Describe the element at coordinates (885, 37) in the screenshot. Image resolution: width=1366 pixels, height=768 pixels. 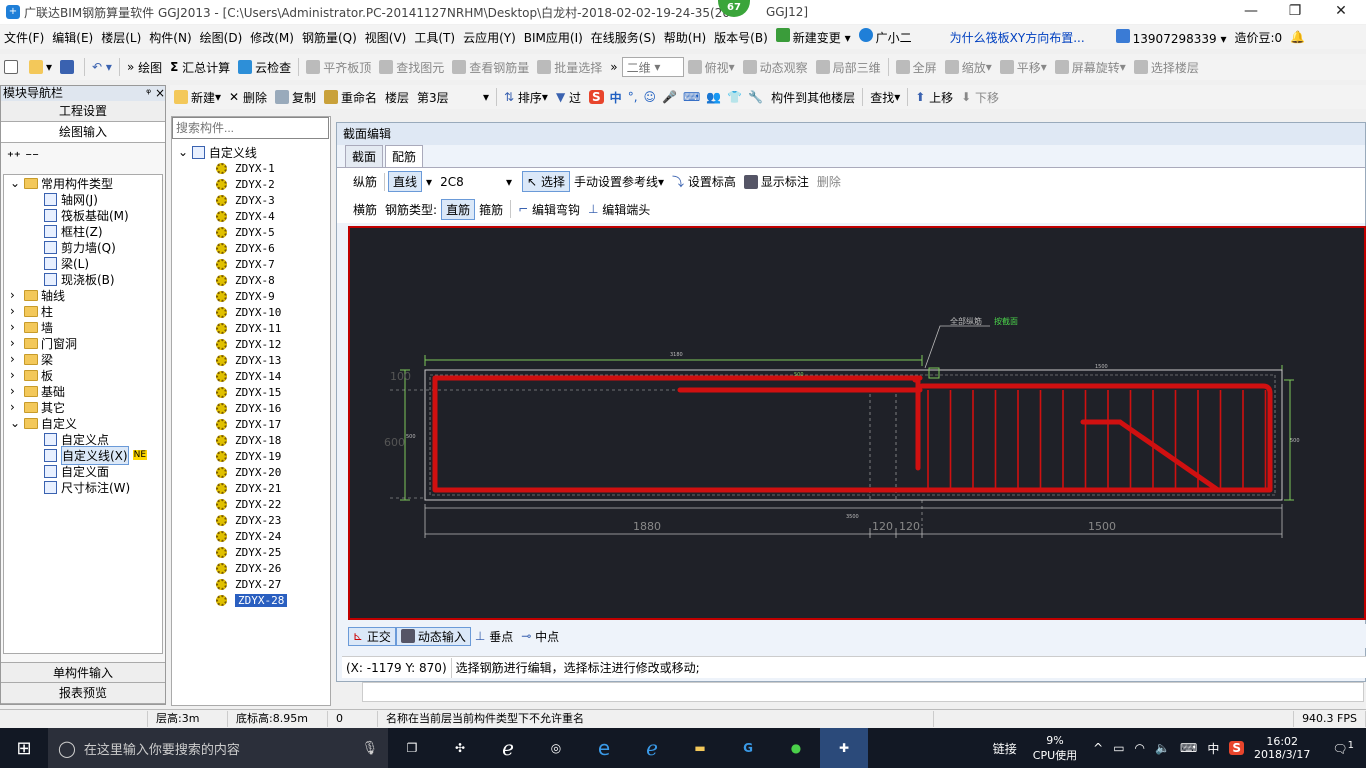
I see `guangxiaoer-button: 广小二` at that location.